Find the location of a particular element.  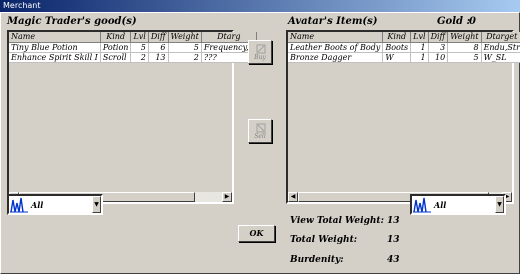

table-cell: 6 is located at coordinates (158, 47).